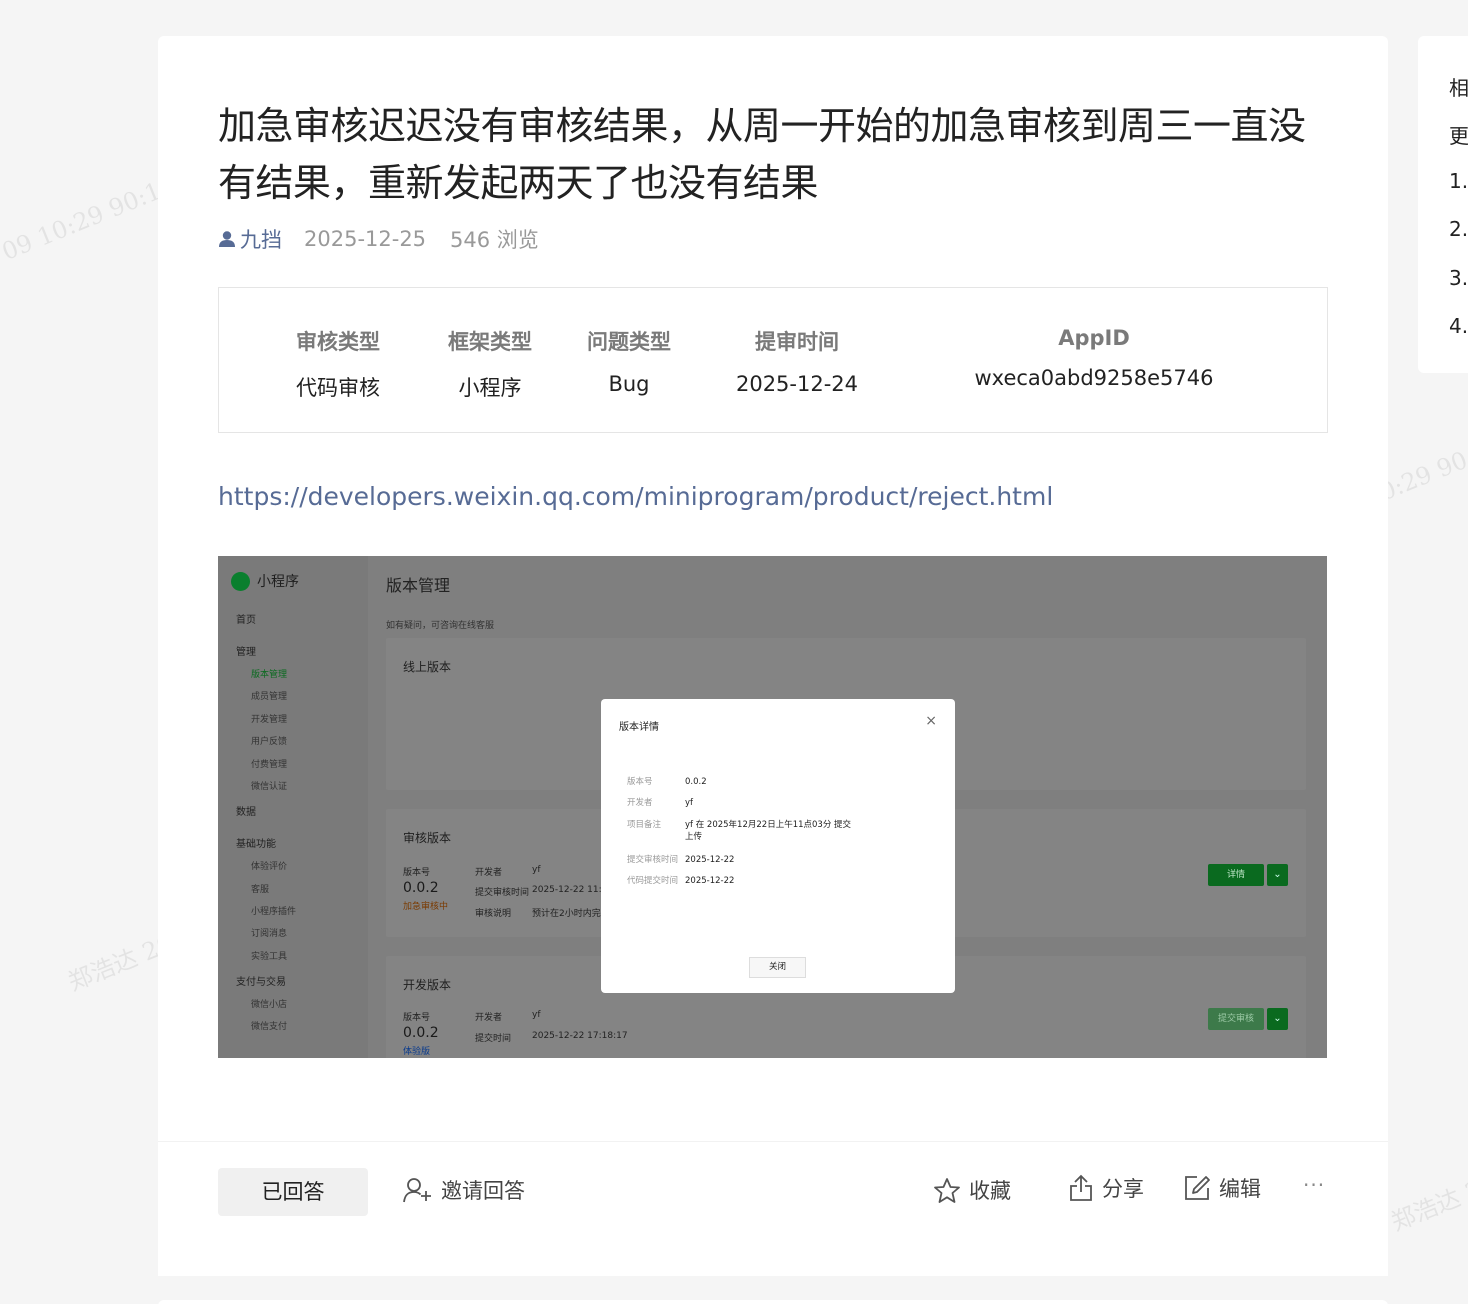  Describe the element at coordinates (338, 388) in the screenshot. I see `info-value: 代码审核` at that location.